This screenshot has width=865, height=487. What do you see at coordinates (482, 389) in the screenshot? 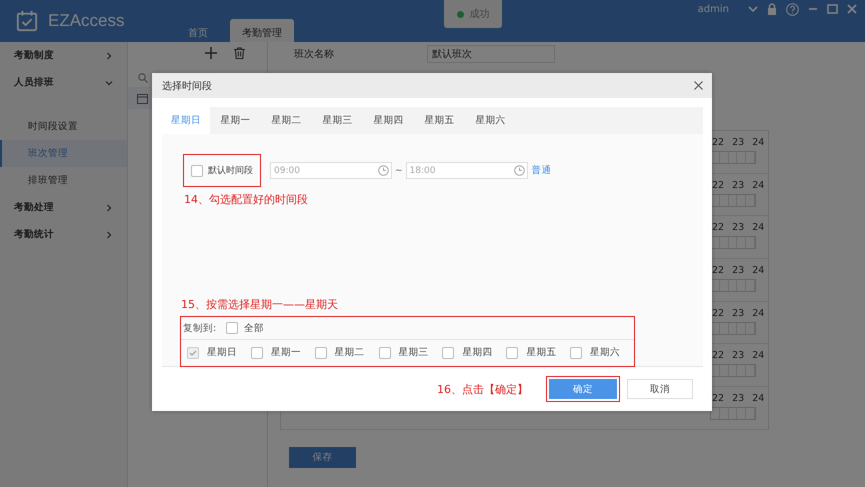
I see `annotation-text: 16、点击【确定】` at bounding box center [482, 389].